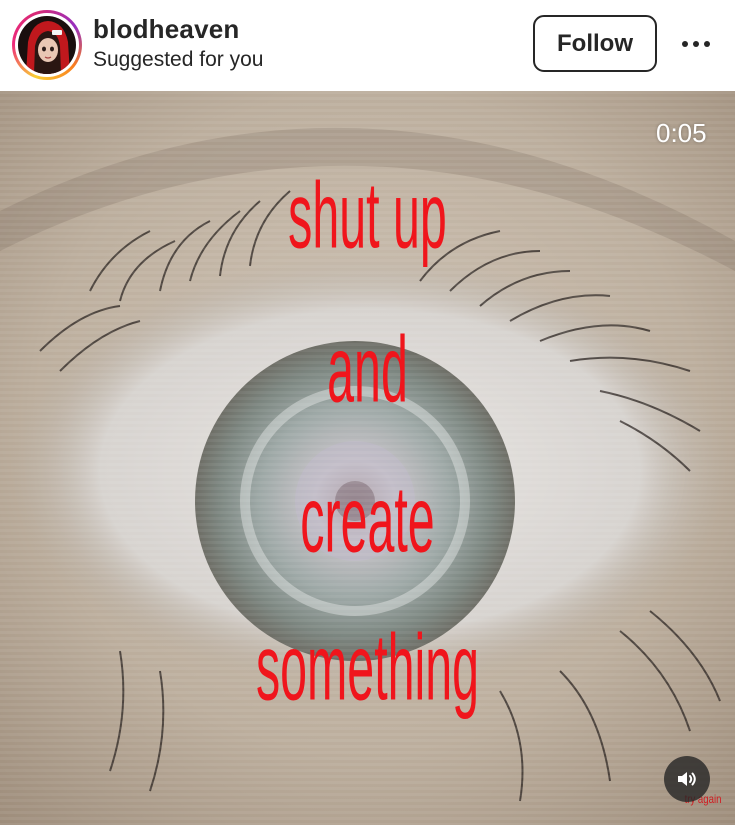  I want to click on speaker-glyph, so click(687, 779).